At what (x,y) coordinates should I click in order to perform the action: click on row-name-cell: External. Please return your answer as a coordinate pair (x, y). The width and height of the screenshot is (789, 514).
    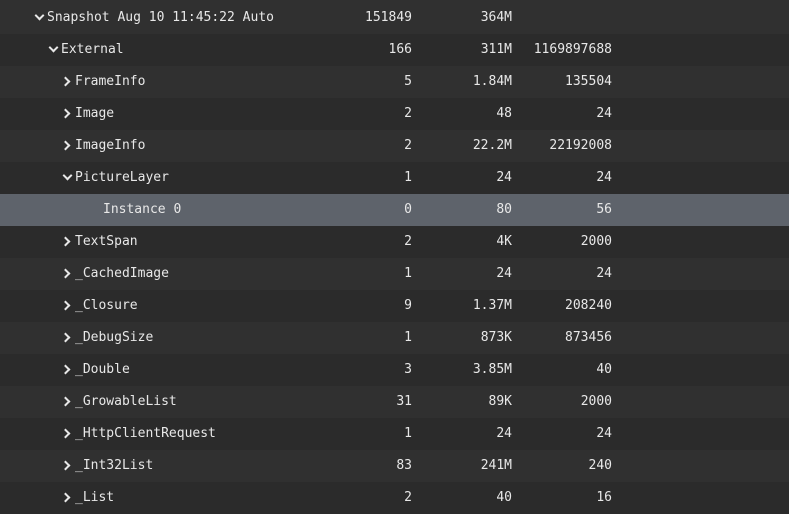
    Looking at the image, I should click on (85, 50).